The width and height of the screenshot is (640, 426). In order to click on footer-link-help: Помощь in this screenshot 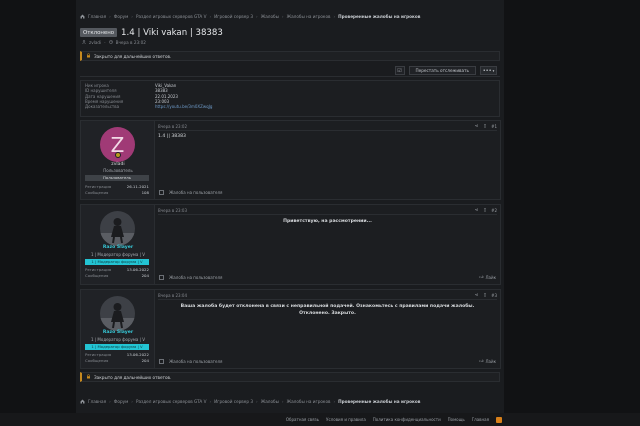, I will do `click(456, 419)`.